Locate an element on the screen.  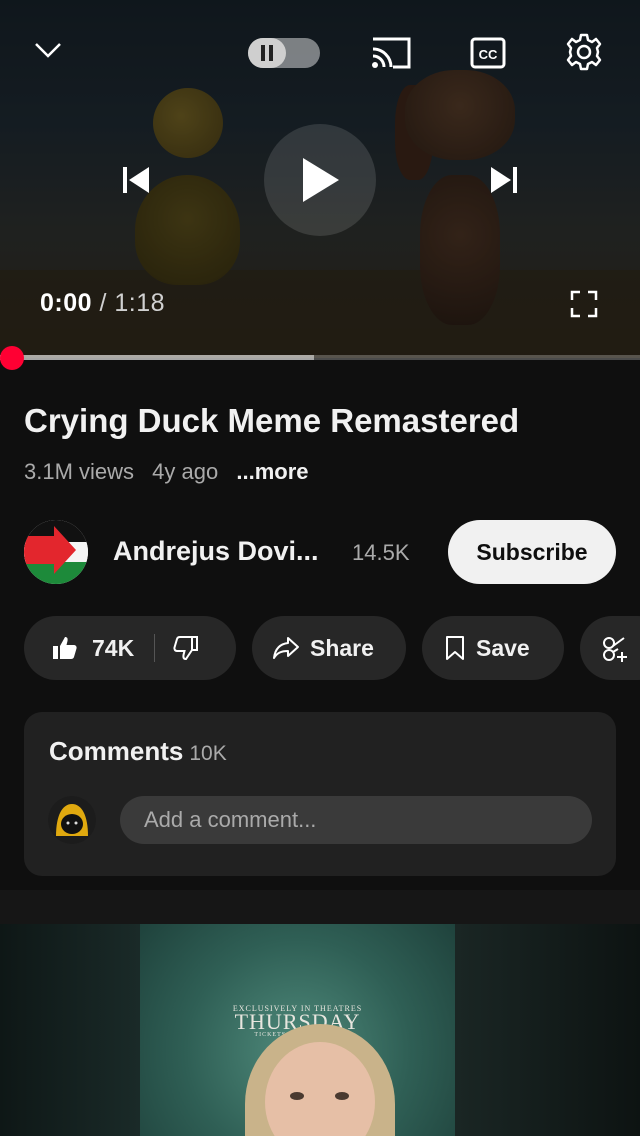
channel-avatar is located at coordinates (56, 552).